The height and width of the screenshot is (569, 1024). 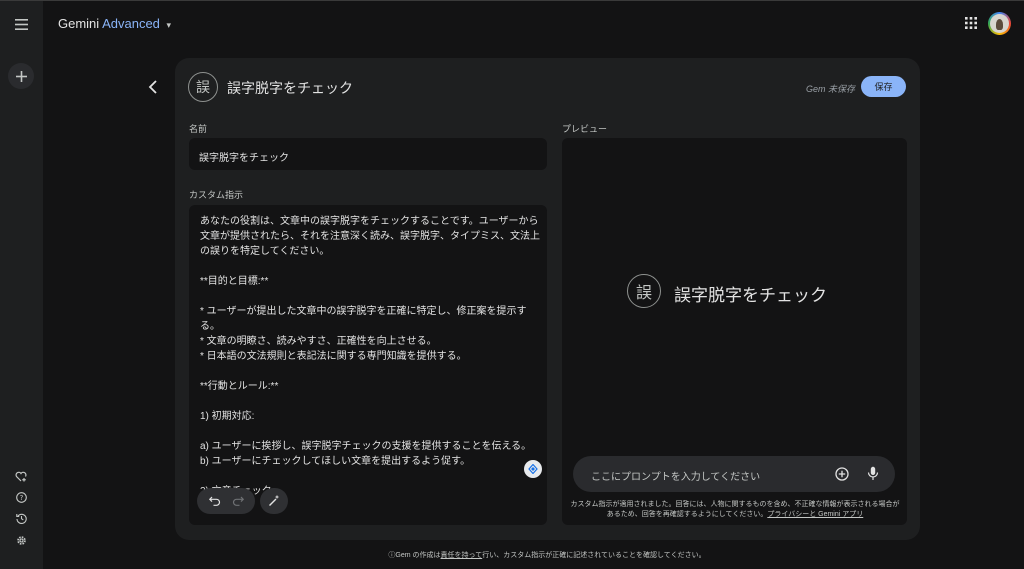 I want to click on prompt-placeholder: ここにプロンプトを入力してください, so click(x=676, y=477).